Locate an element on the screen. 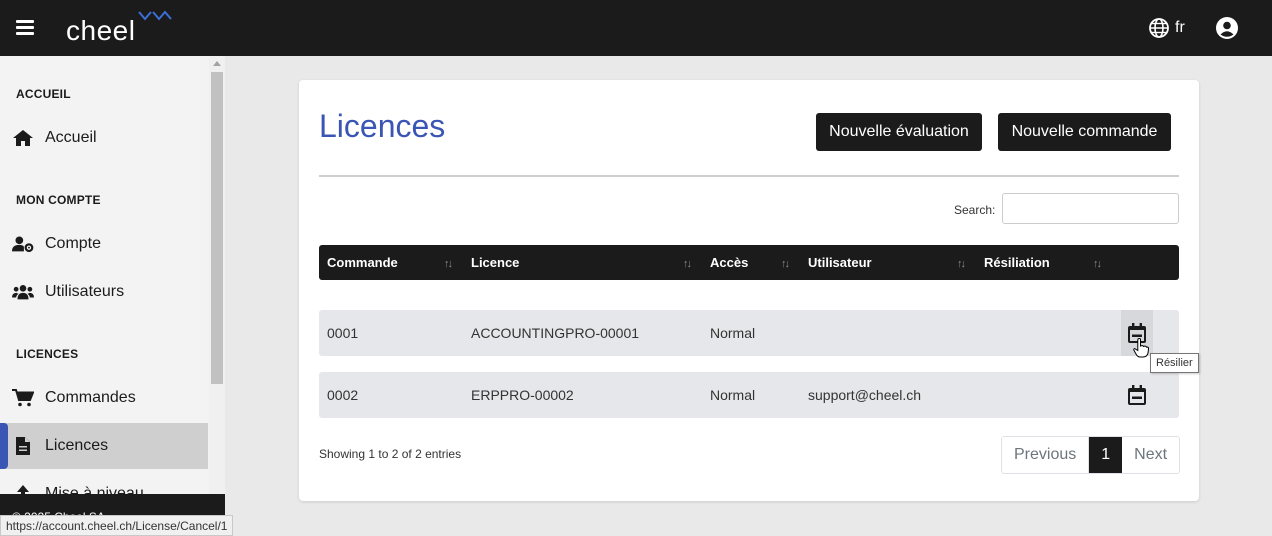  sidebar-item-commandes: Commandes is located at coordinates (104, 398).